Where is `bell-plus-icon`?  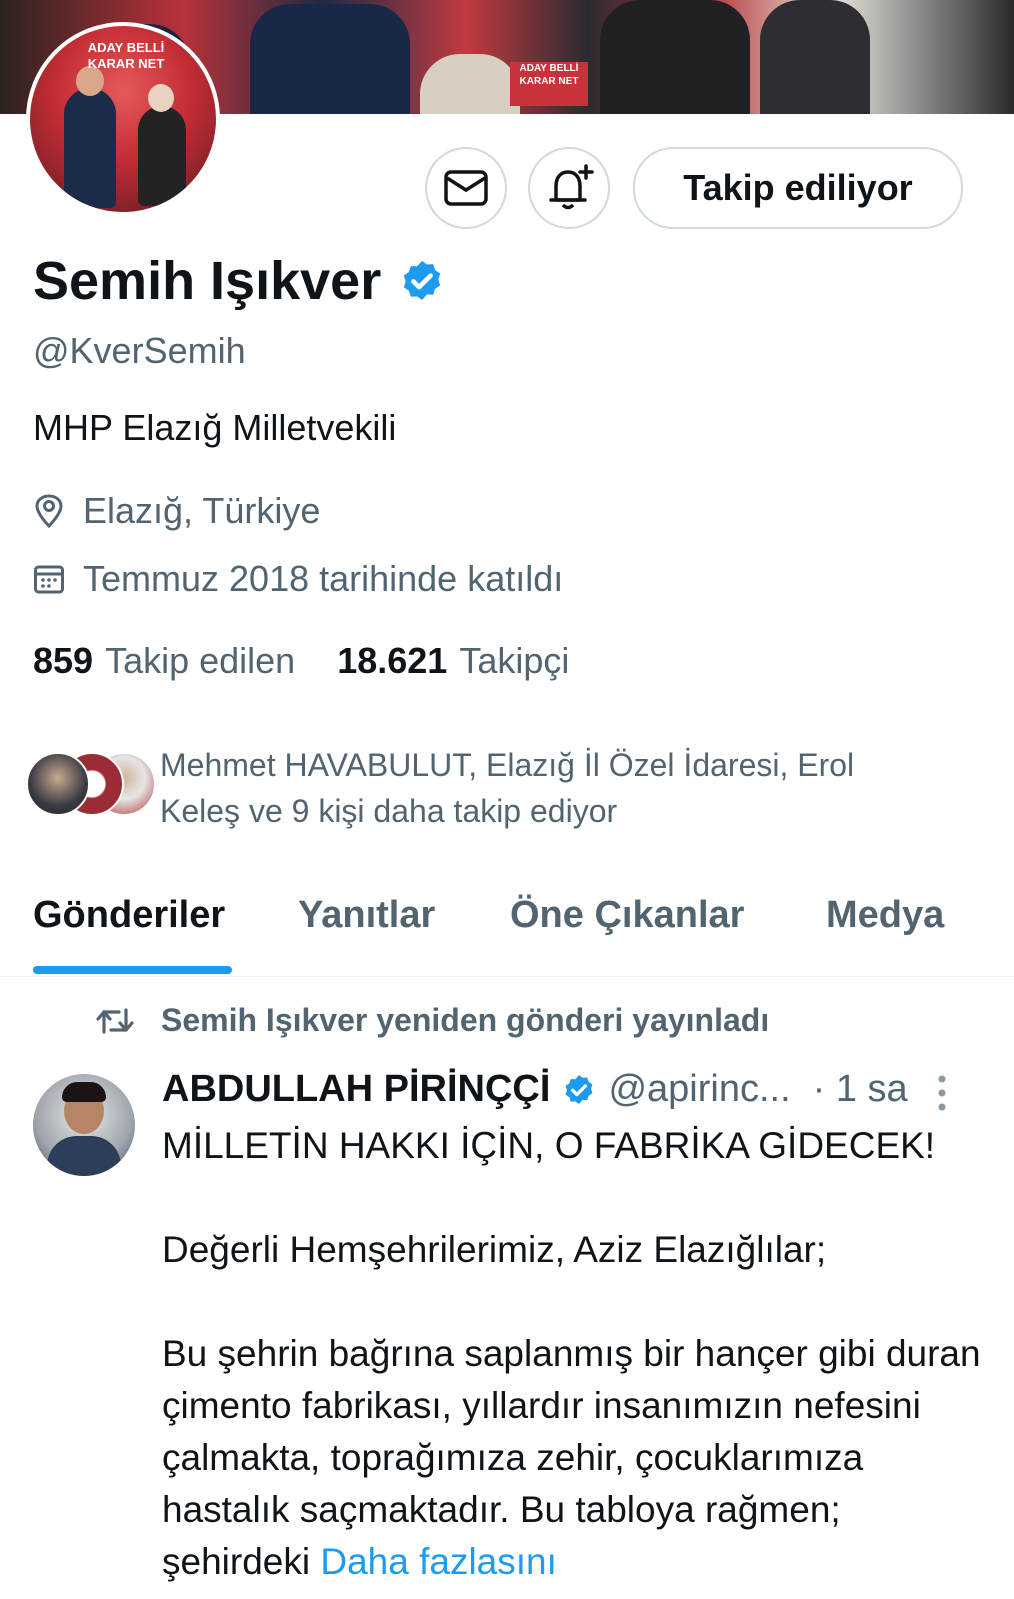 bell-plus-icon is located at coordinates (571, 187).